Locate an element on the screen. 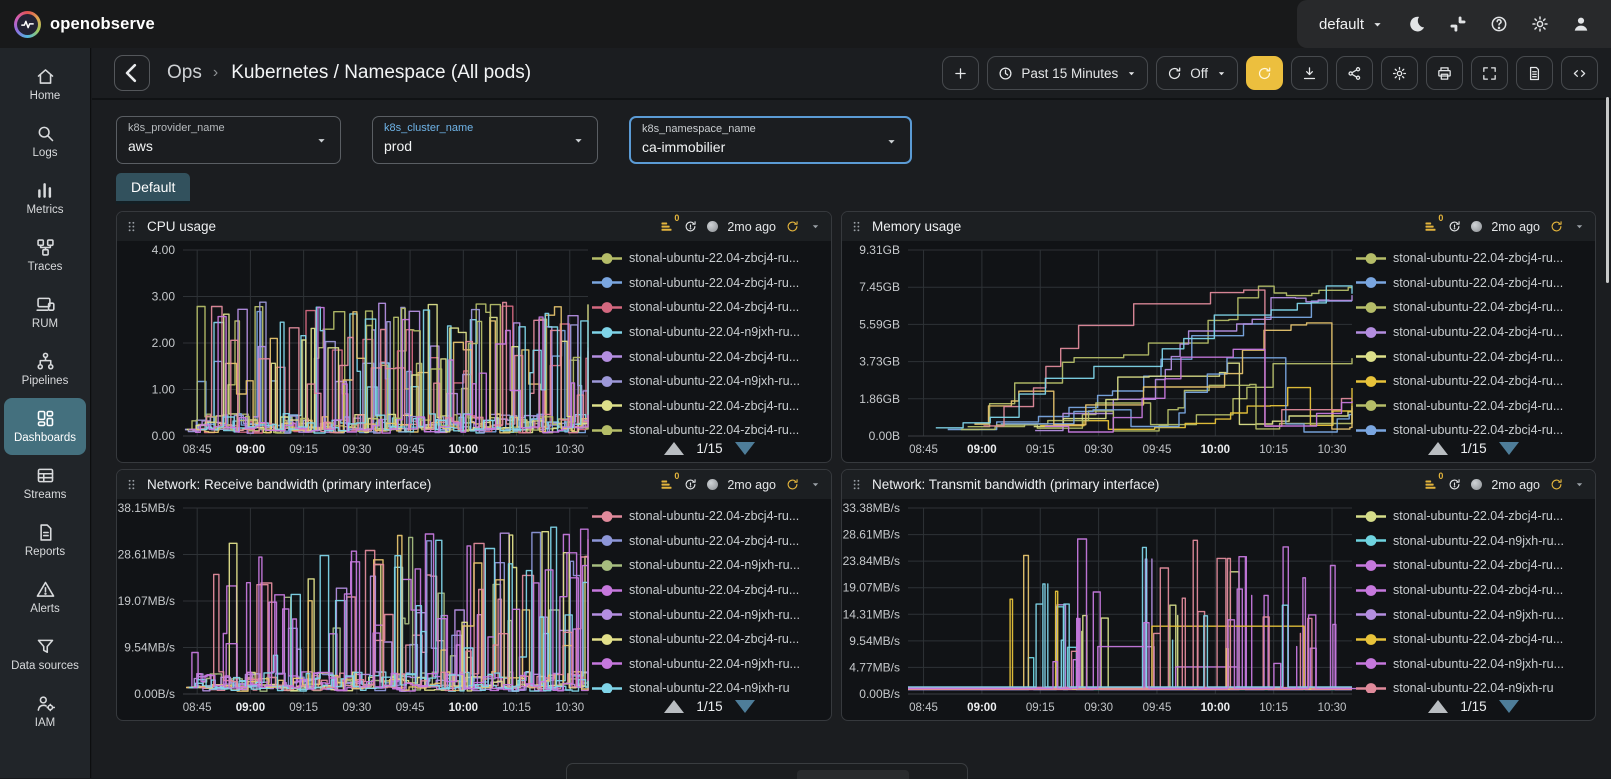  printer-button is located at coordinates (1444, 73).